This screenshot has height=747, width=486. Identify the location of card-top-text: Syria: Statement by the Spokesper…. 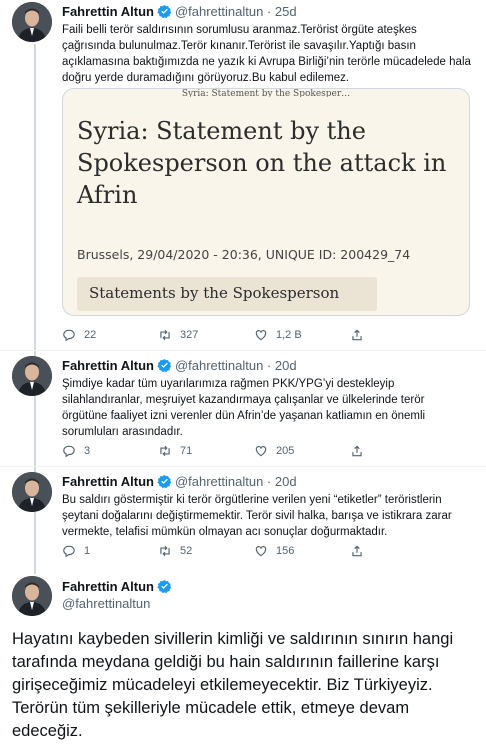
(266, 93).